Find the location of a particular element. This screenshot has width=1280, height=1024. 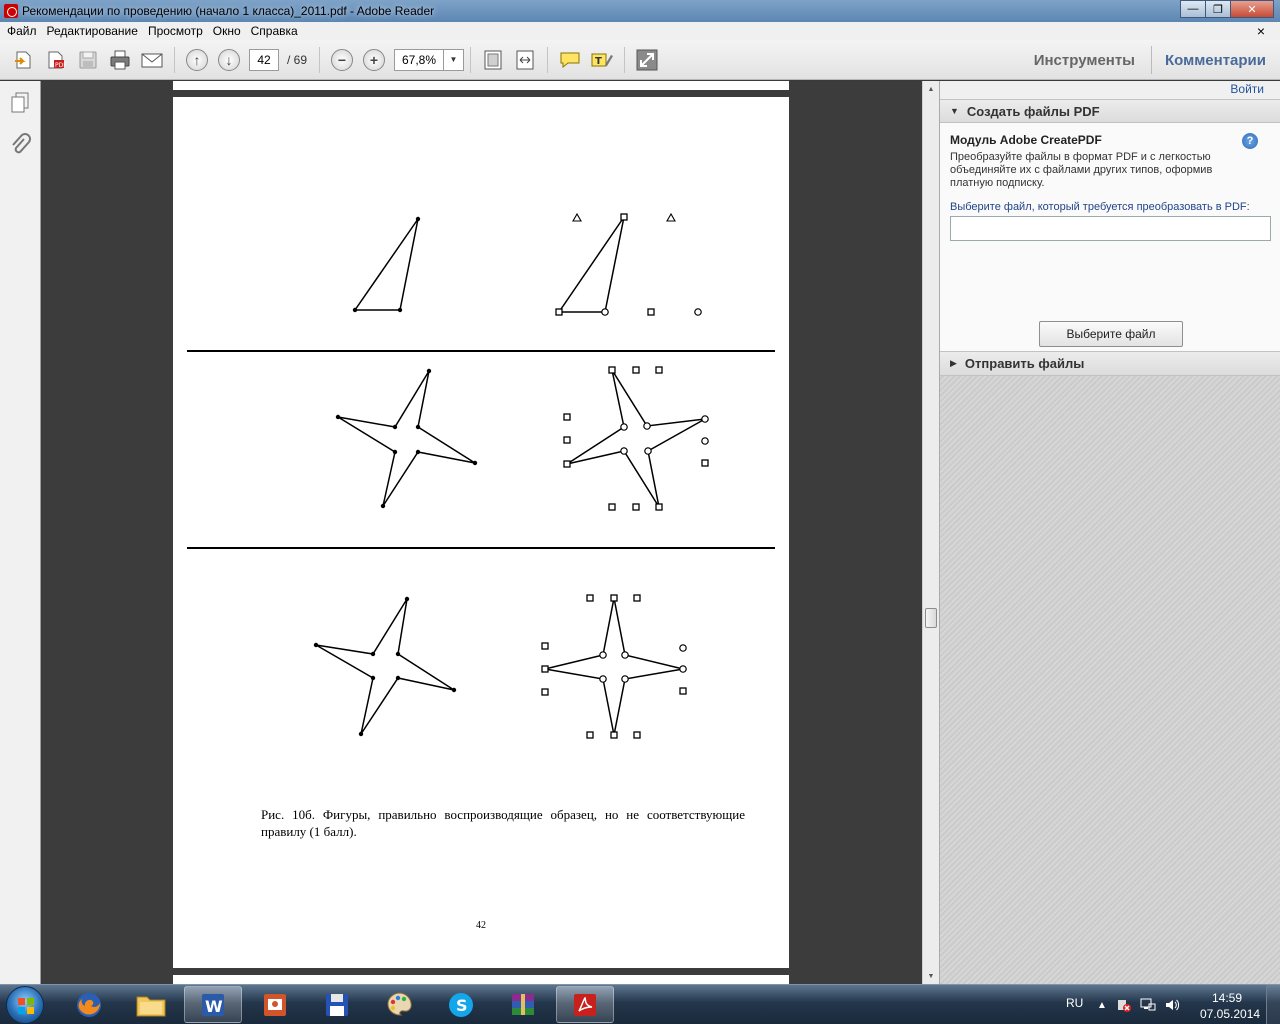

comment-icon is located at coordinates (570, 60).